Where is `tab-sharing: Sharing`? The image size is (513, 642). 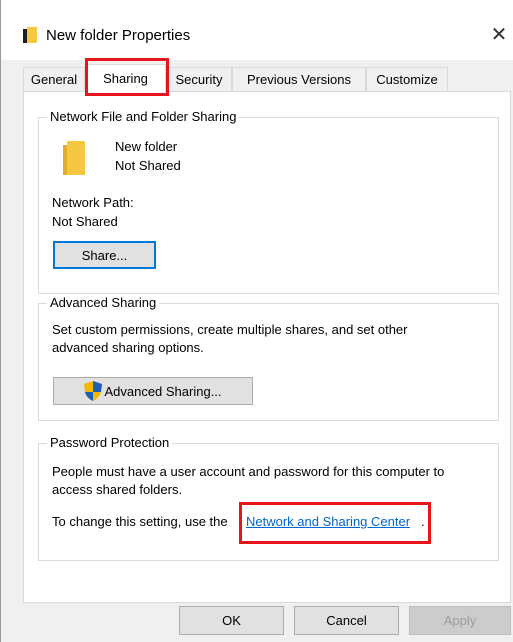 tab-sharing: Sharing is located at coordinates (125, 78).